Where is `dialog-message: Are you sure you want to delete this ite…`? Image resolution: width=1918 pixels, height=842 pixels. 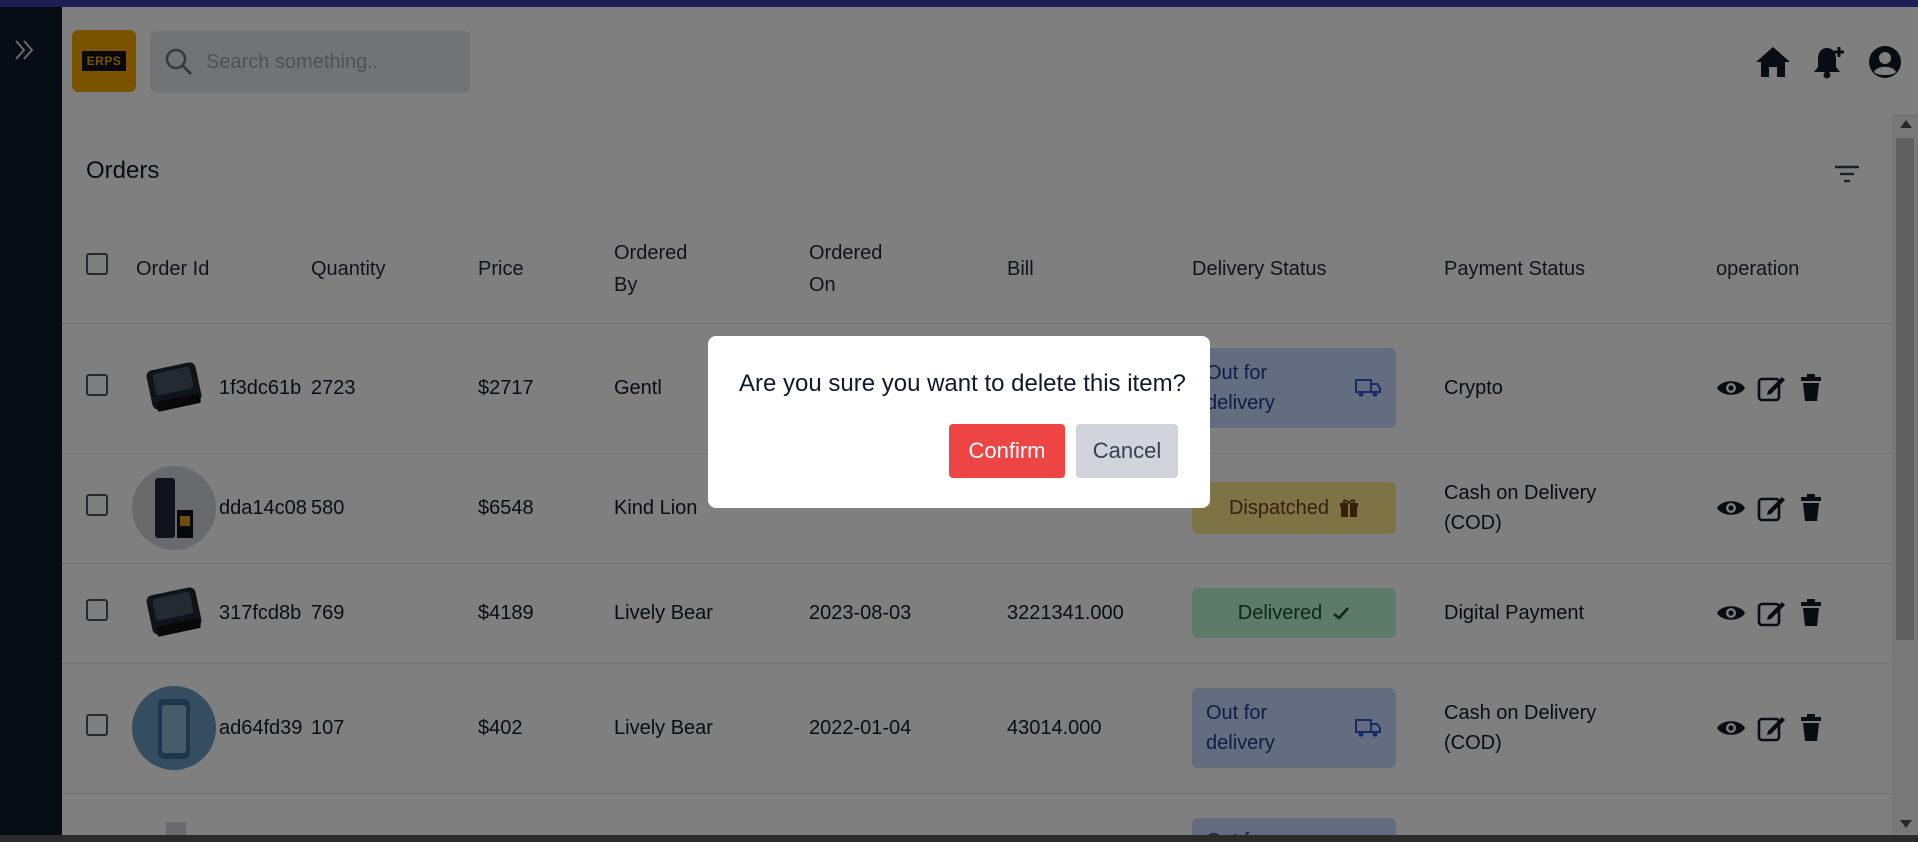
dialog-message: Are you sure you want to delete this ite… is located at coordinates (962, 383).